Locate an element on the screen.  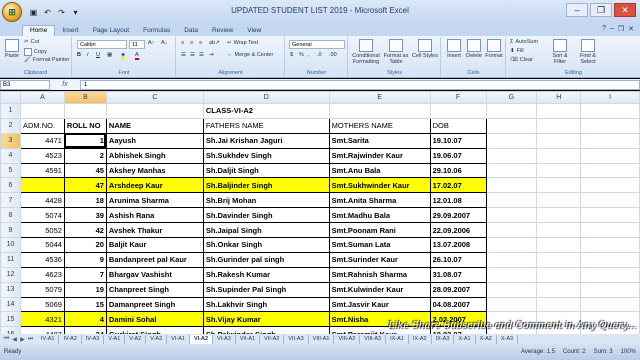
col-header-a: A is located at coordinates (42, 97).